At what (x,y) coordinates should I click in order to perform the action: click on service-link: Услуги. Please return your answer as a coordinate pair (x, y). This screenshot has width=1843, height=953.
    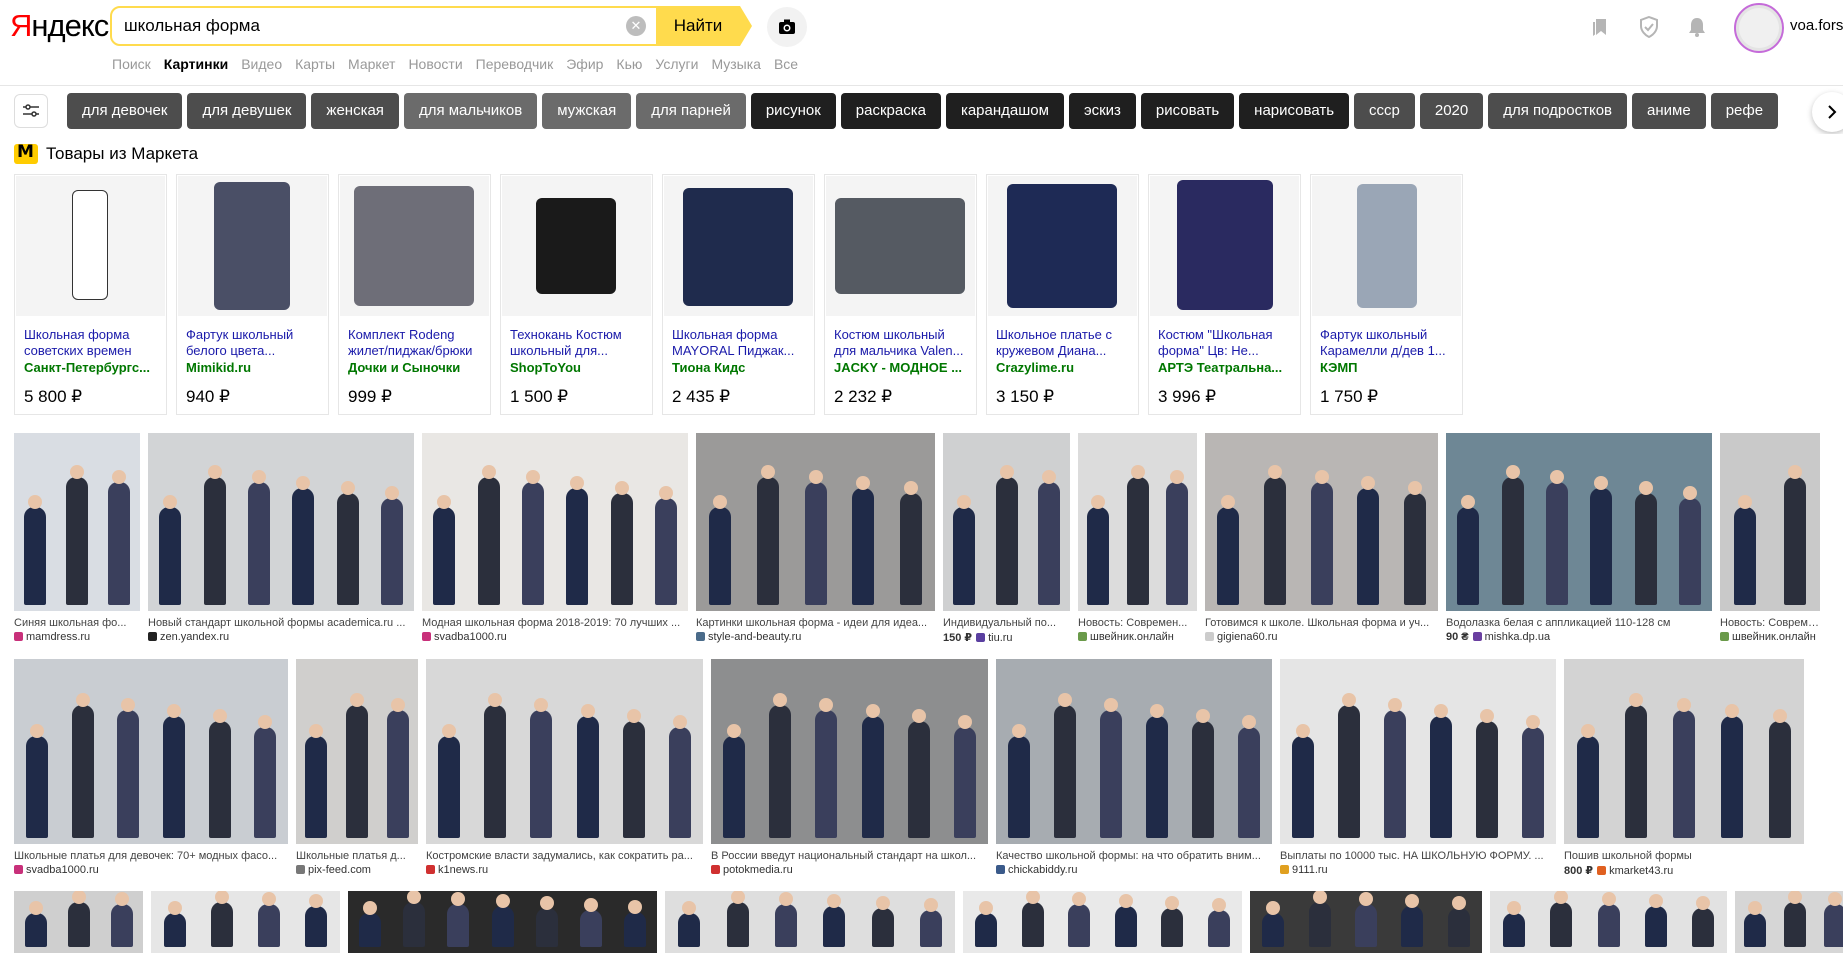
    Looking at the image, I should click on (676, 64).